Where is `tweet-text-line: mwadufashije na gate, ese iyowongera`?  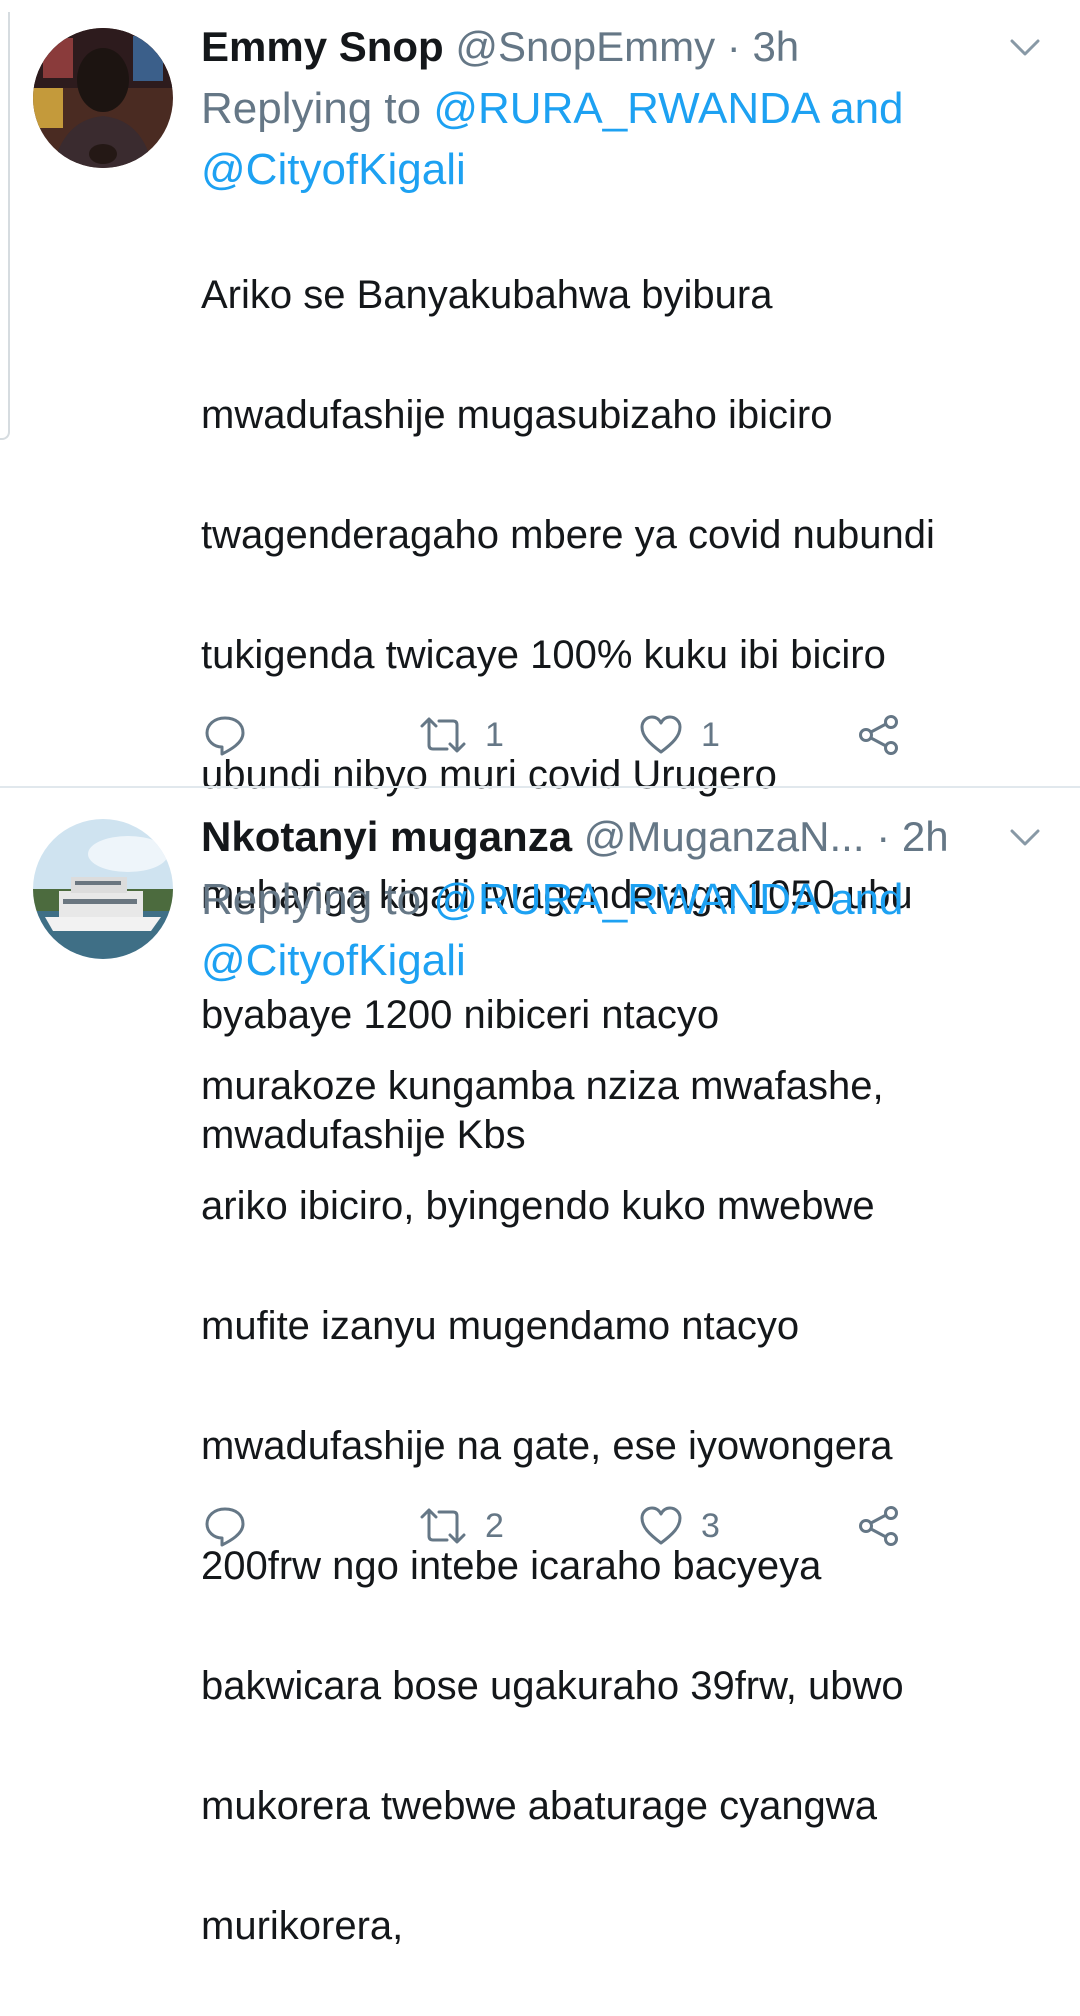
tweet-text-line: mwadufashije na gate, ese iyowongera is located at coordinates (547, 1446).